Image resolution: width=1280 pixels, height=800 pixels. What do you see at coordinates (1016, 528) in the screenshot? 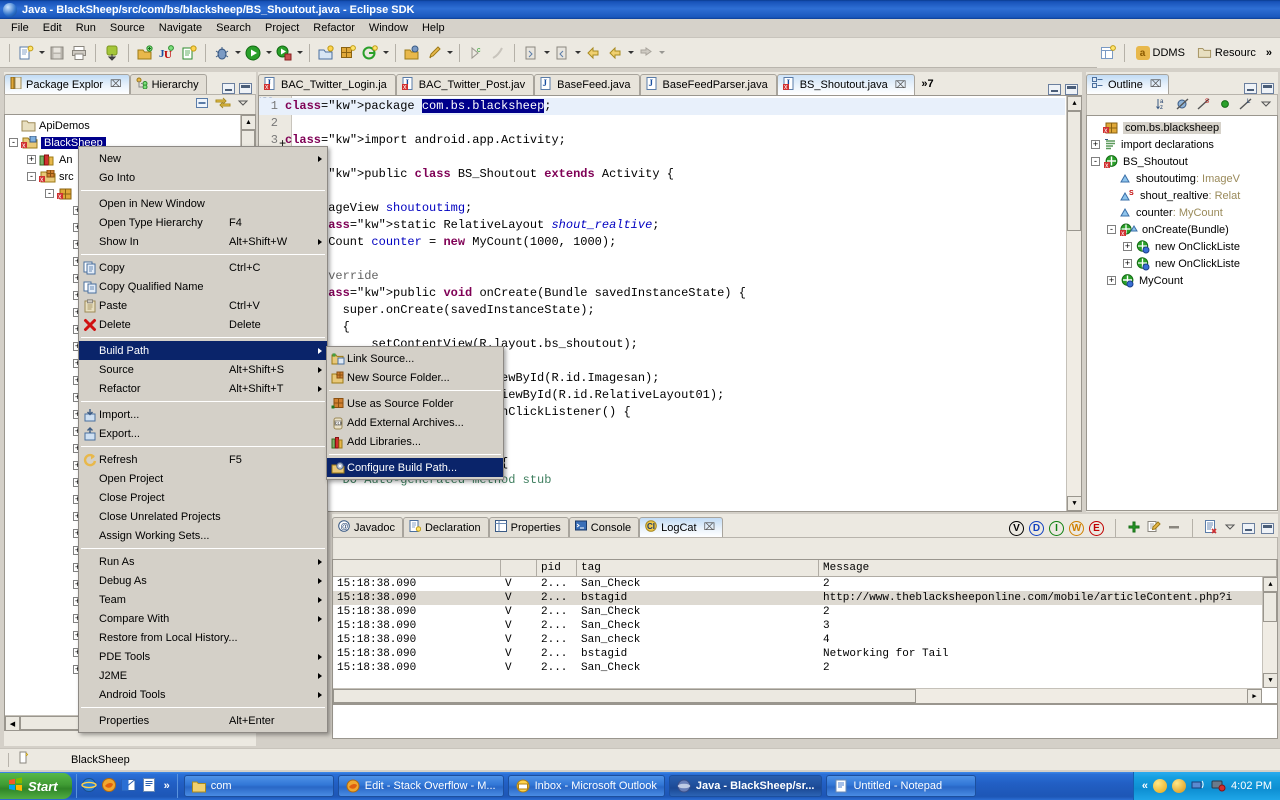
I see `verbose-filter: V` at bounding box center [1016, 528].